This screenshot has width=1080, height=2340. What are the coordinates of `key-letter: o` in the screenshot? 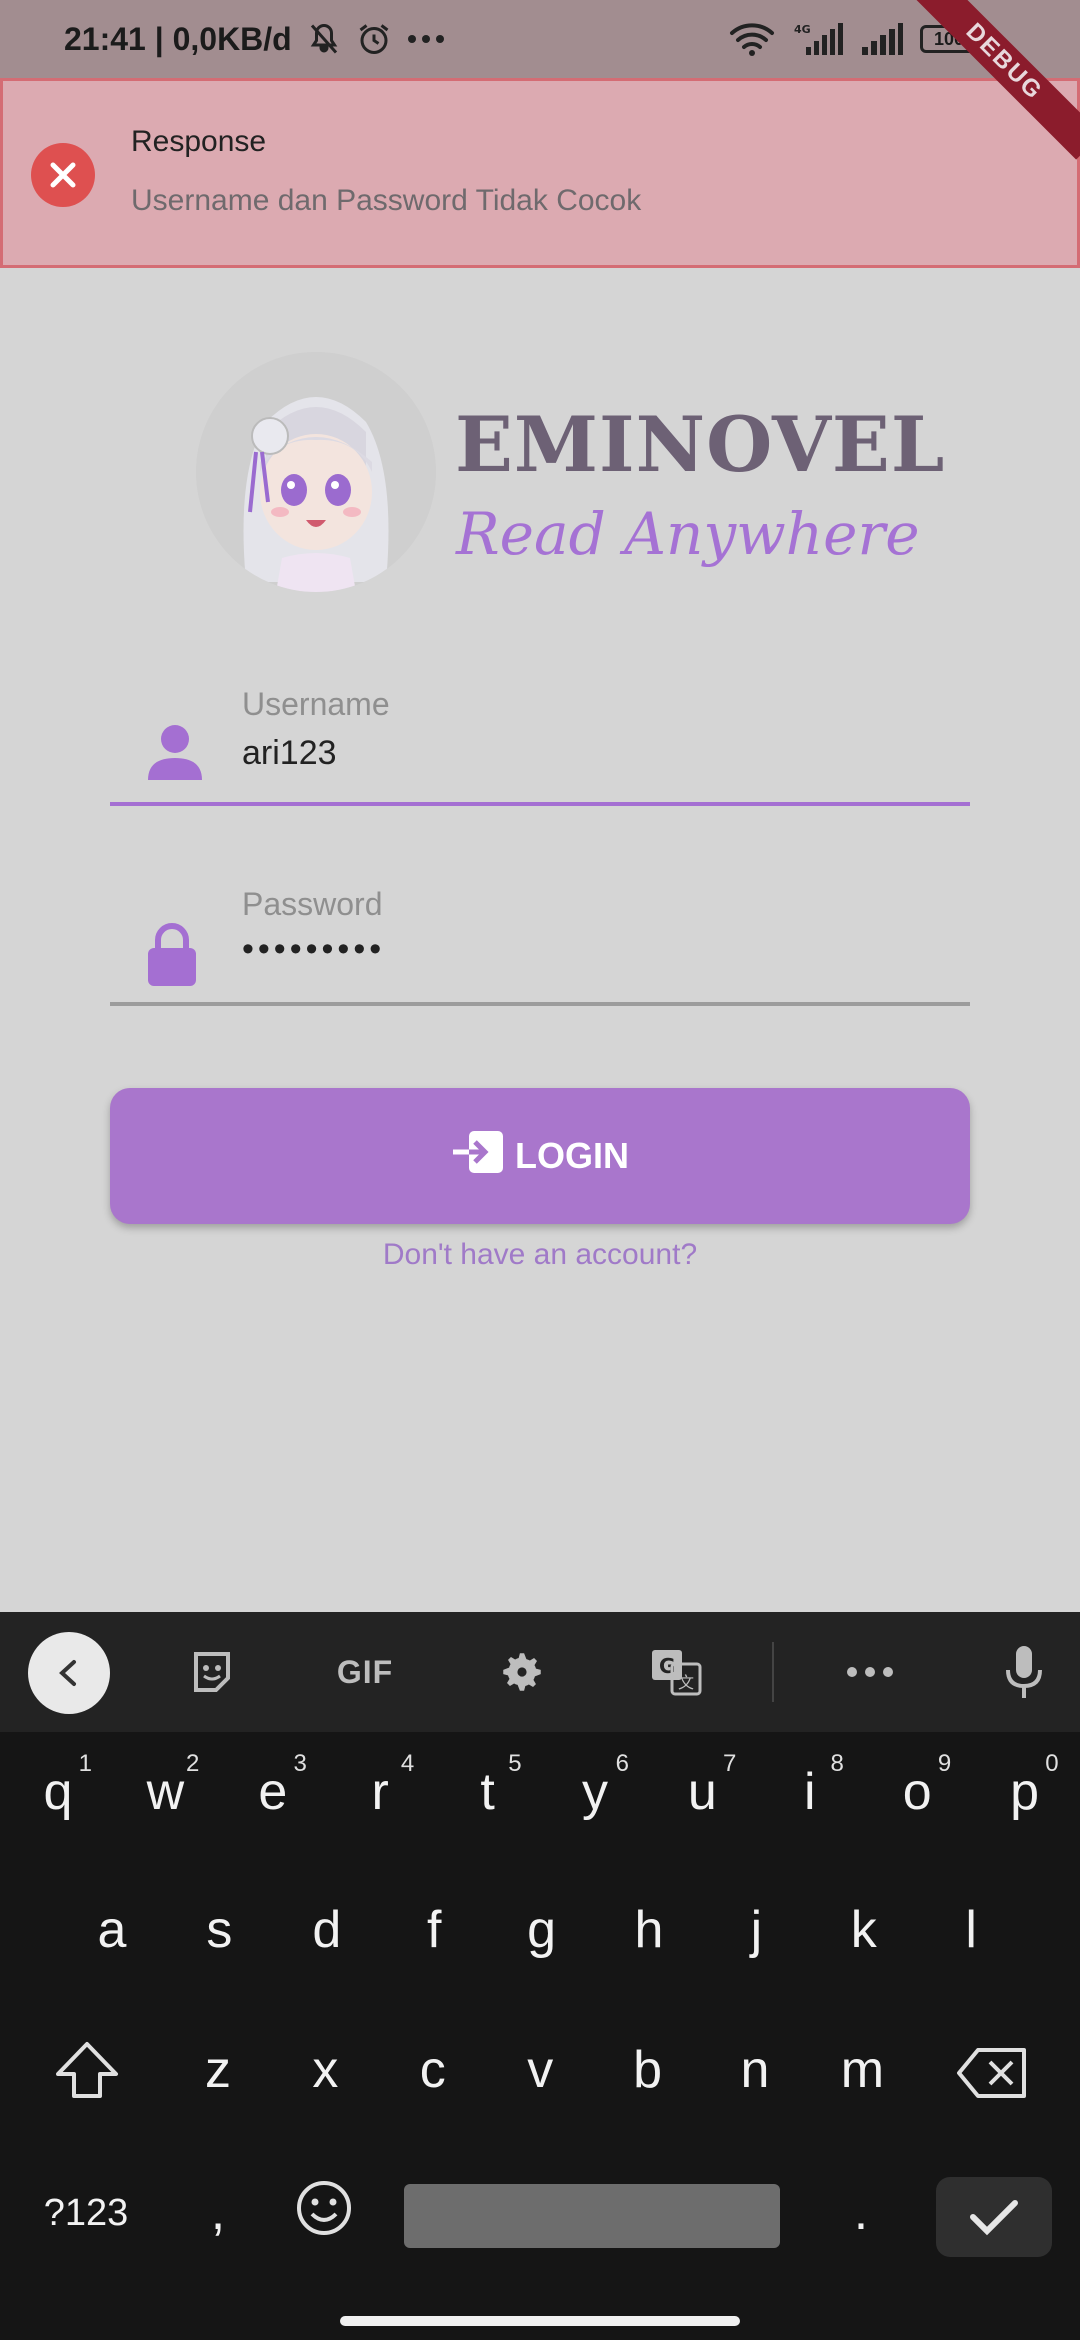 It's located at (917, 1792).